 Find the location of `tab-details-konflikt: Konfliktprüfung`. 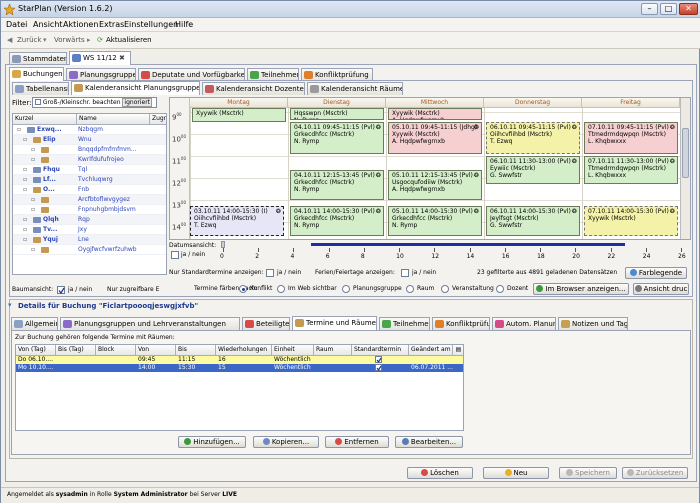

tab-details-konflikt: Konfliktprüfung is located at coordinates (461, 323).